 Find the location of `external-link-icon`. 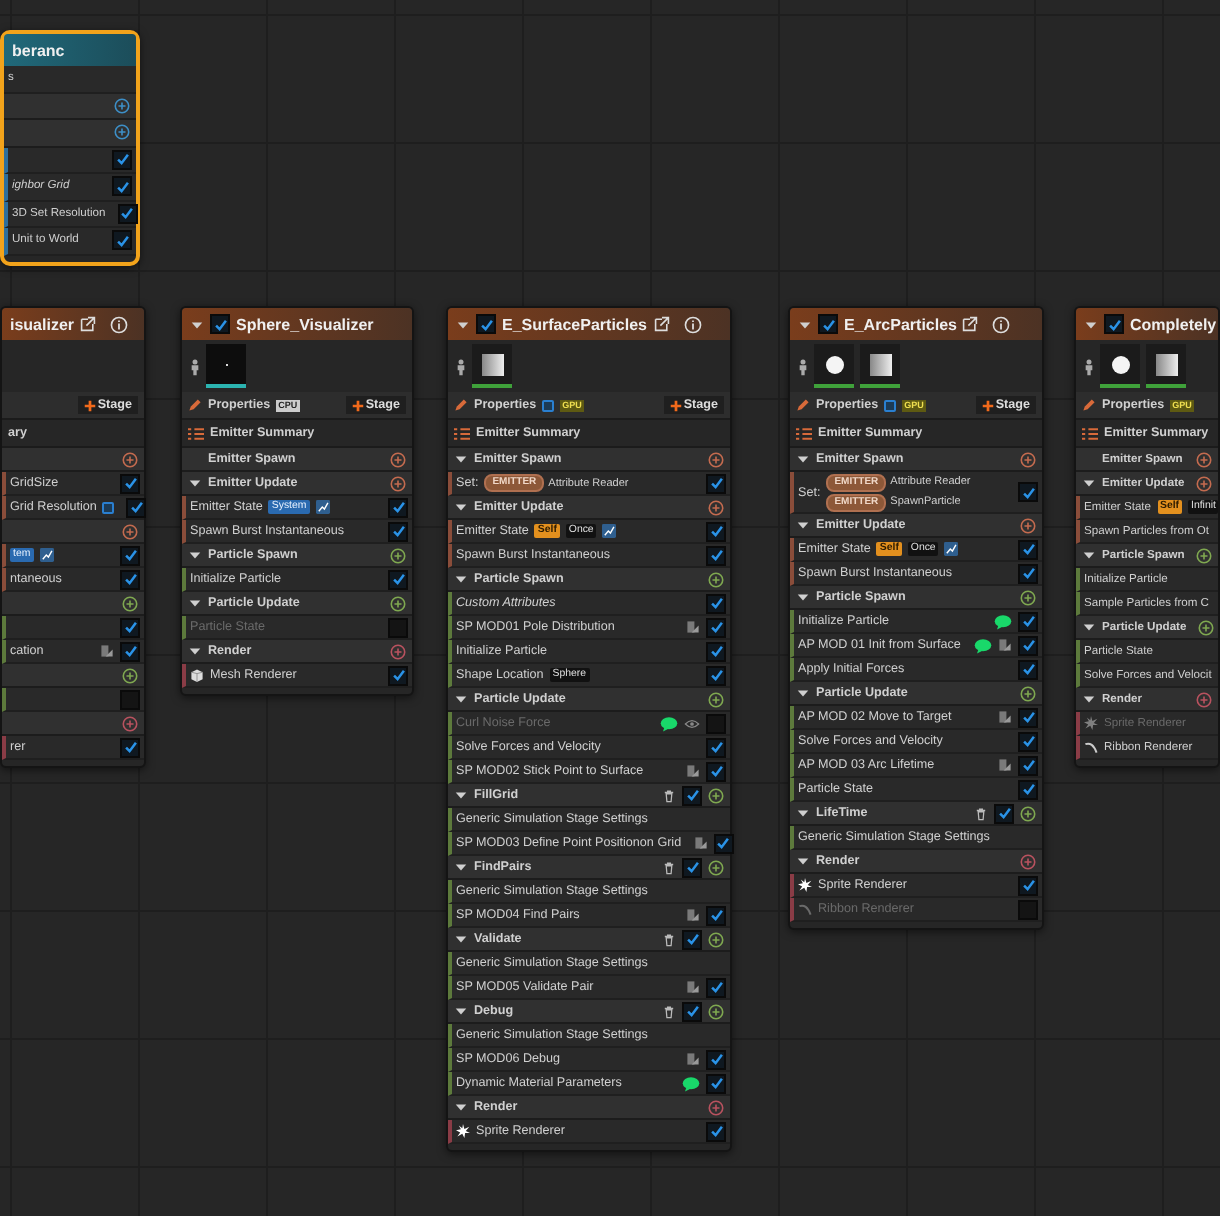

external-link-icon is located at coordinates (970, 324).